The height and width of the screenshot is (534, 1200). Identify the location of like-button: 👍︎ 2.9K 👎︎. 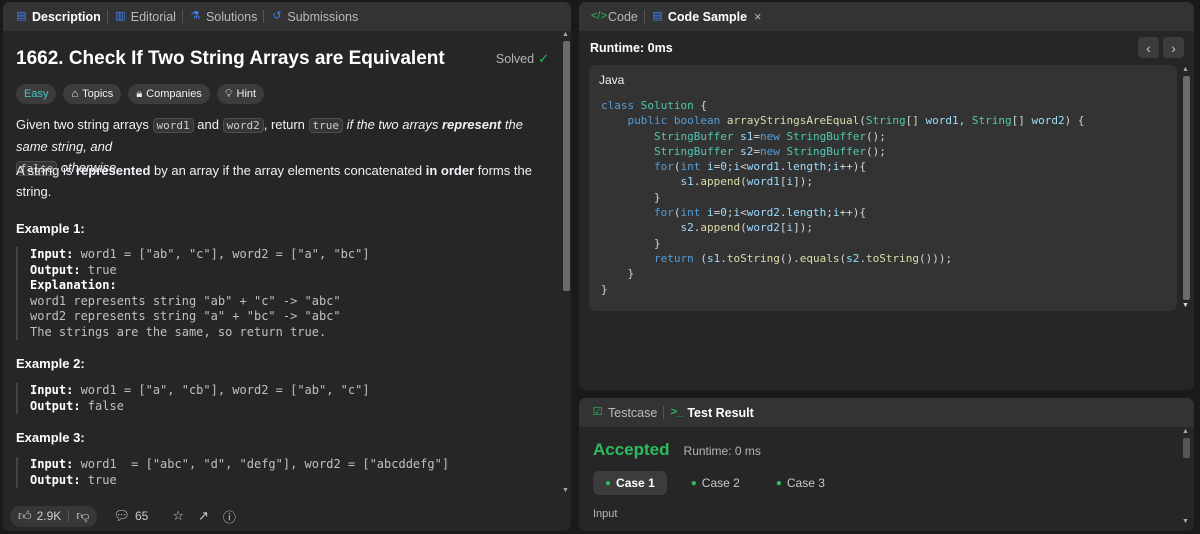
(54, 516).